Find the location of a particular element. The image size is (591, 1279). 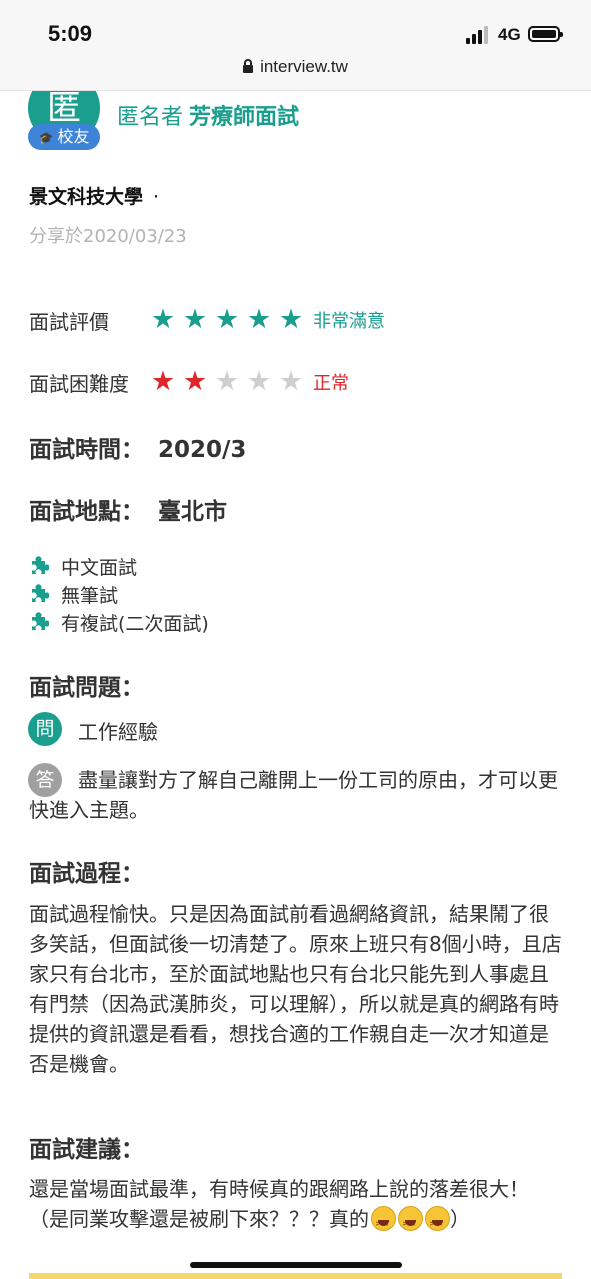

question-badge: 問 is located at coordinates (45, 729).